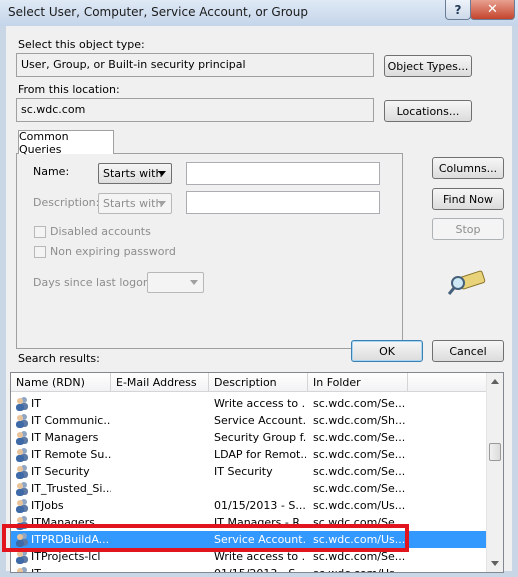  What do you see at coordinates (205, 538) in the screenshot?
I see `annotation-highlight-box` at bounding box center [205, 538].